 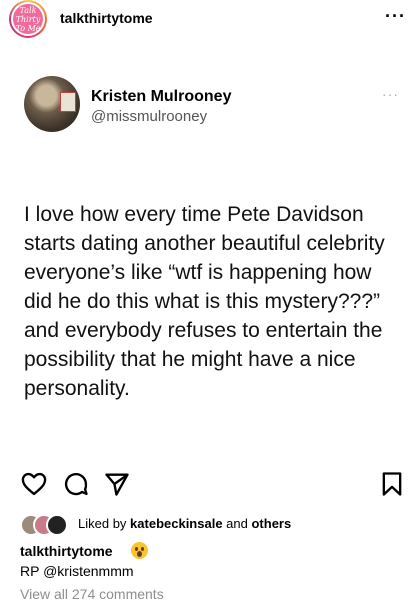 What do you see at coordinates (77, 571) in the screenshot?
I see `caption-text: RP @kristenmmm` at bounding box center [77, 571].